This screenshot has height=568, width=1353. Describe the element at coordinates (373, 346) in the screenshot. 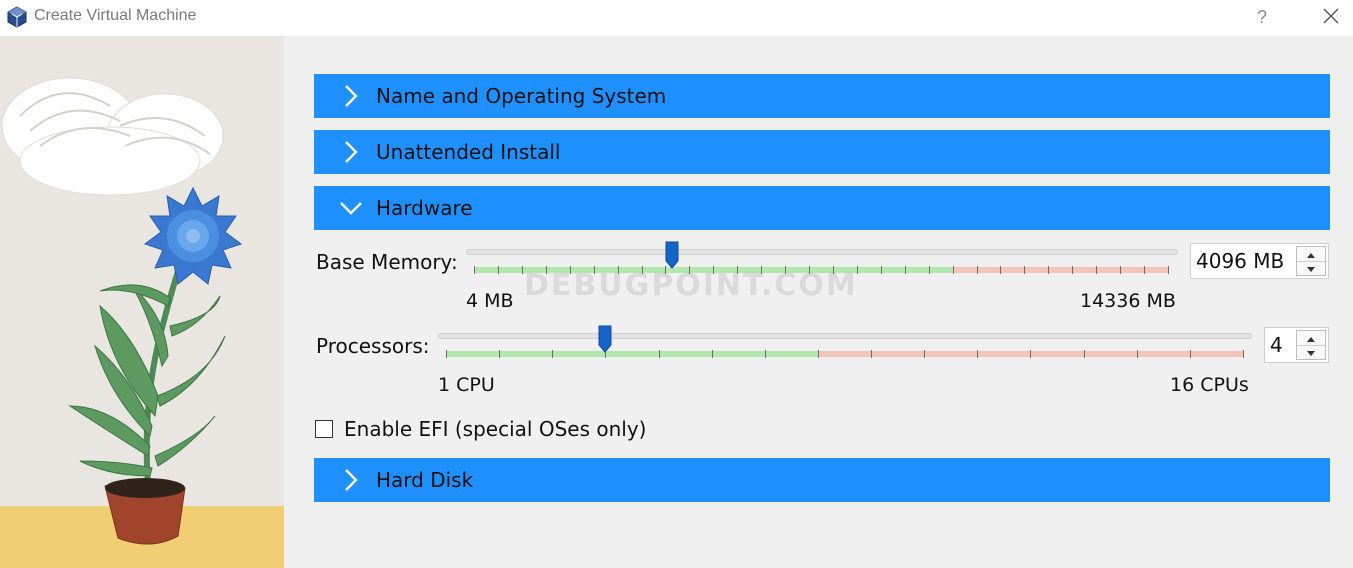

I see `processors-label: Processors:` at that location.